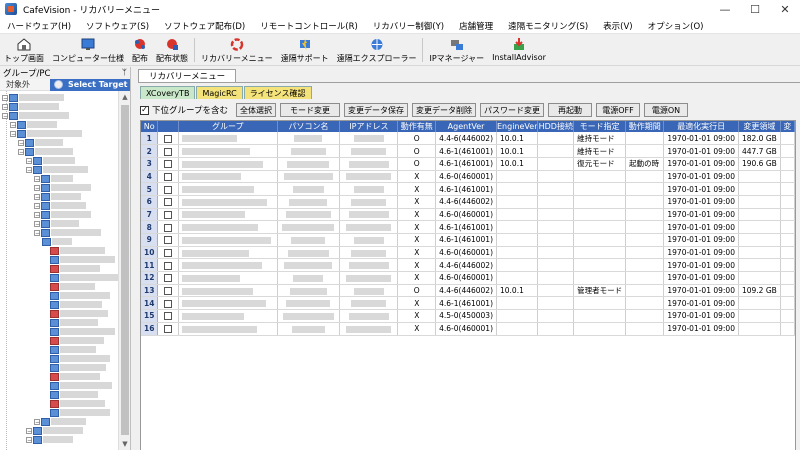 This screenshot has width=800, height=450. Describe the element at coordinates (309, 126) in the screenshot. I see `column-header: パソコン名` at that location.